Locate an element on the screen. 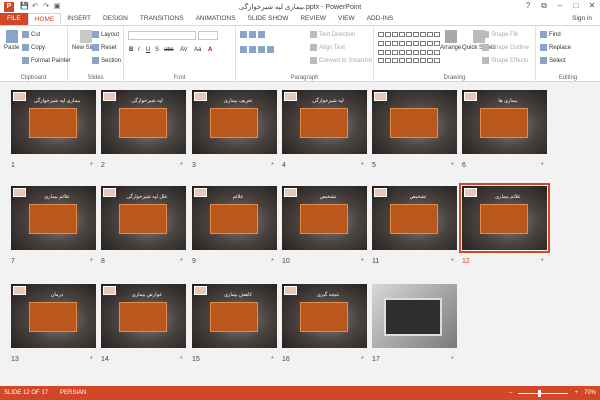  font-color-button: A is located at coordinates (210, 50).